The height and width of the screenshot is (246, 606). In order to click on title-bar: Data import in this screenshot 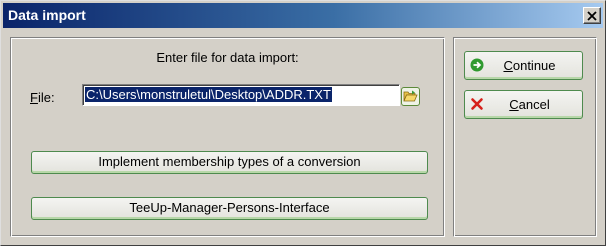, I will do `click(303, 15)`.